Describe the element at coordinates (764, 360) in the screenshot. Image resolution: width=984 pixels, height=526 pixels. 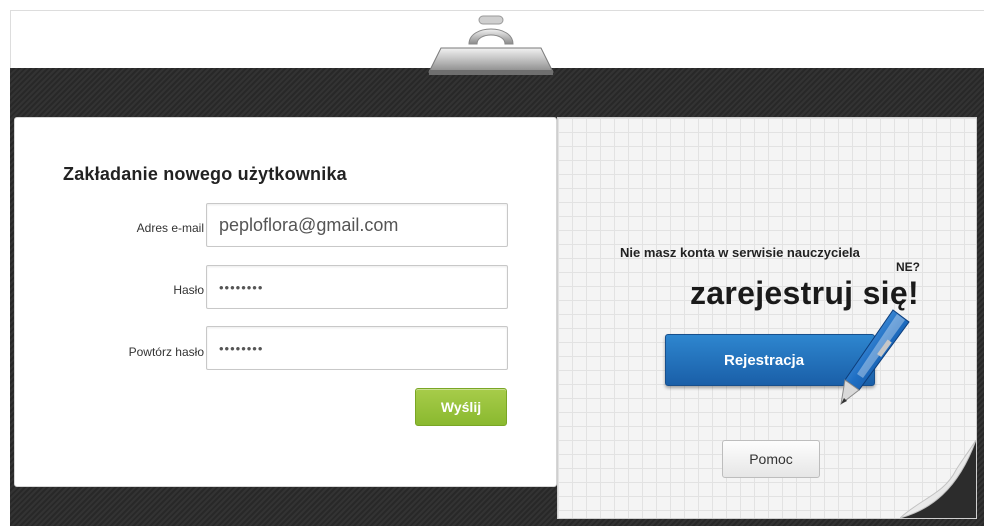
I see `register-button-label: Rejestracja` at that location.